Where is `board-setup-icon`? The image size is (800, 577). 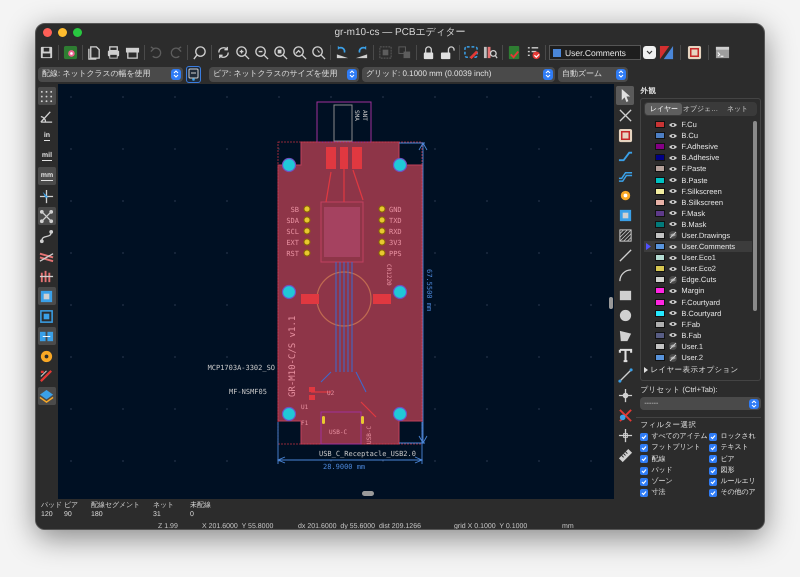 board-setup-icon is located at coordinates (70, 52).